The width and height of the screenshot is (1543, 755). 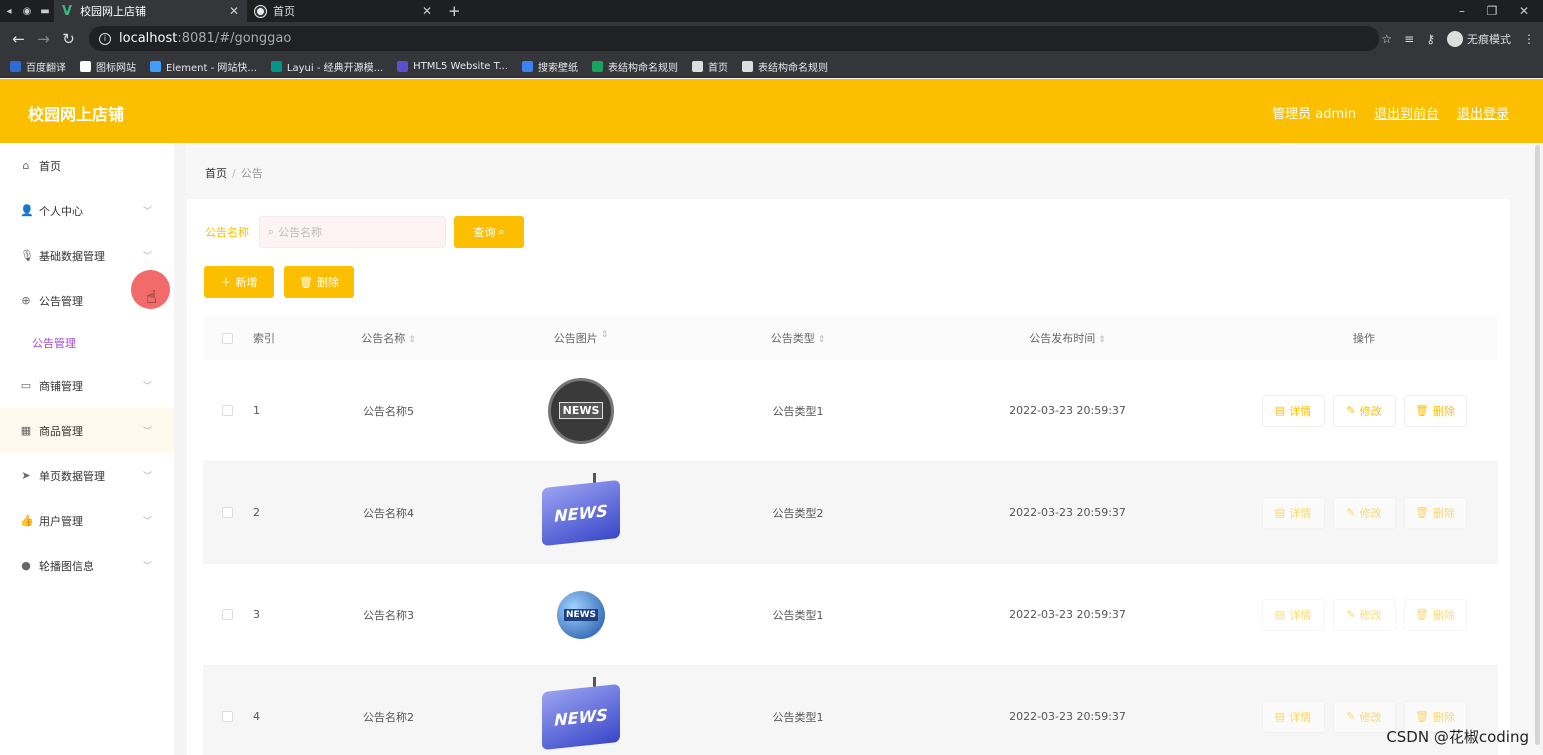 What do you see at coordinates (147, 387) in the screenshot?
I see `chevron-down-icon: ﹀` at bounding box center [147, 387].